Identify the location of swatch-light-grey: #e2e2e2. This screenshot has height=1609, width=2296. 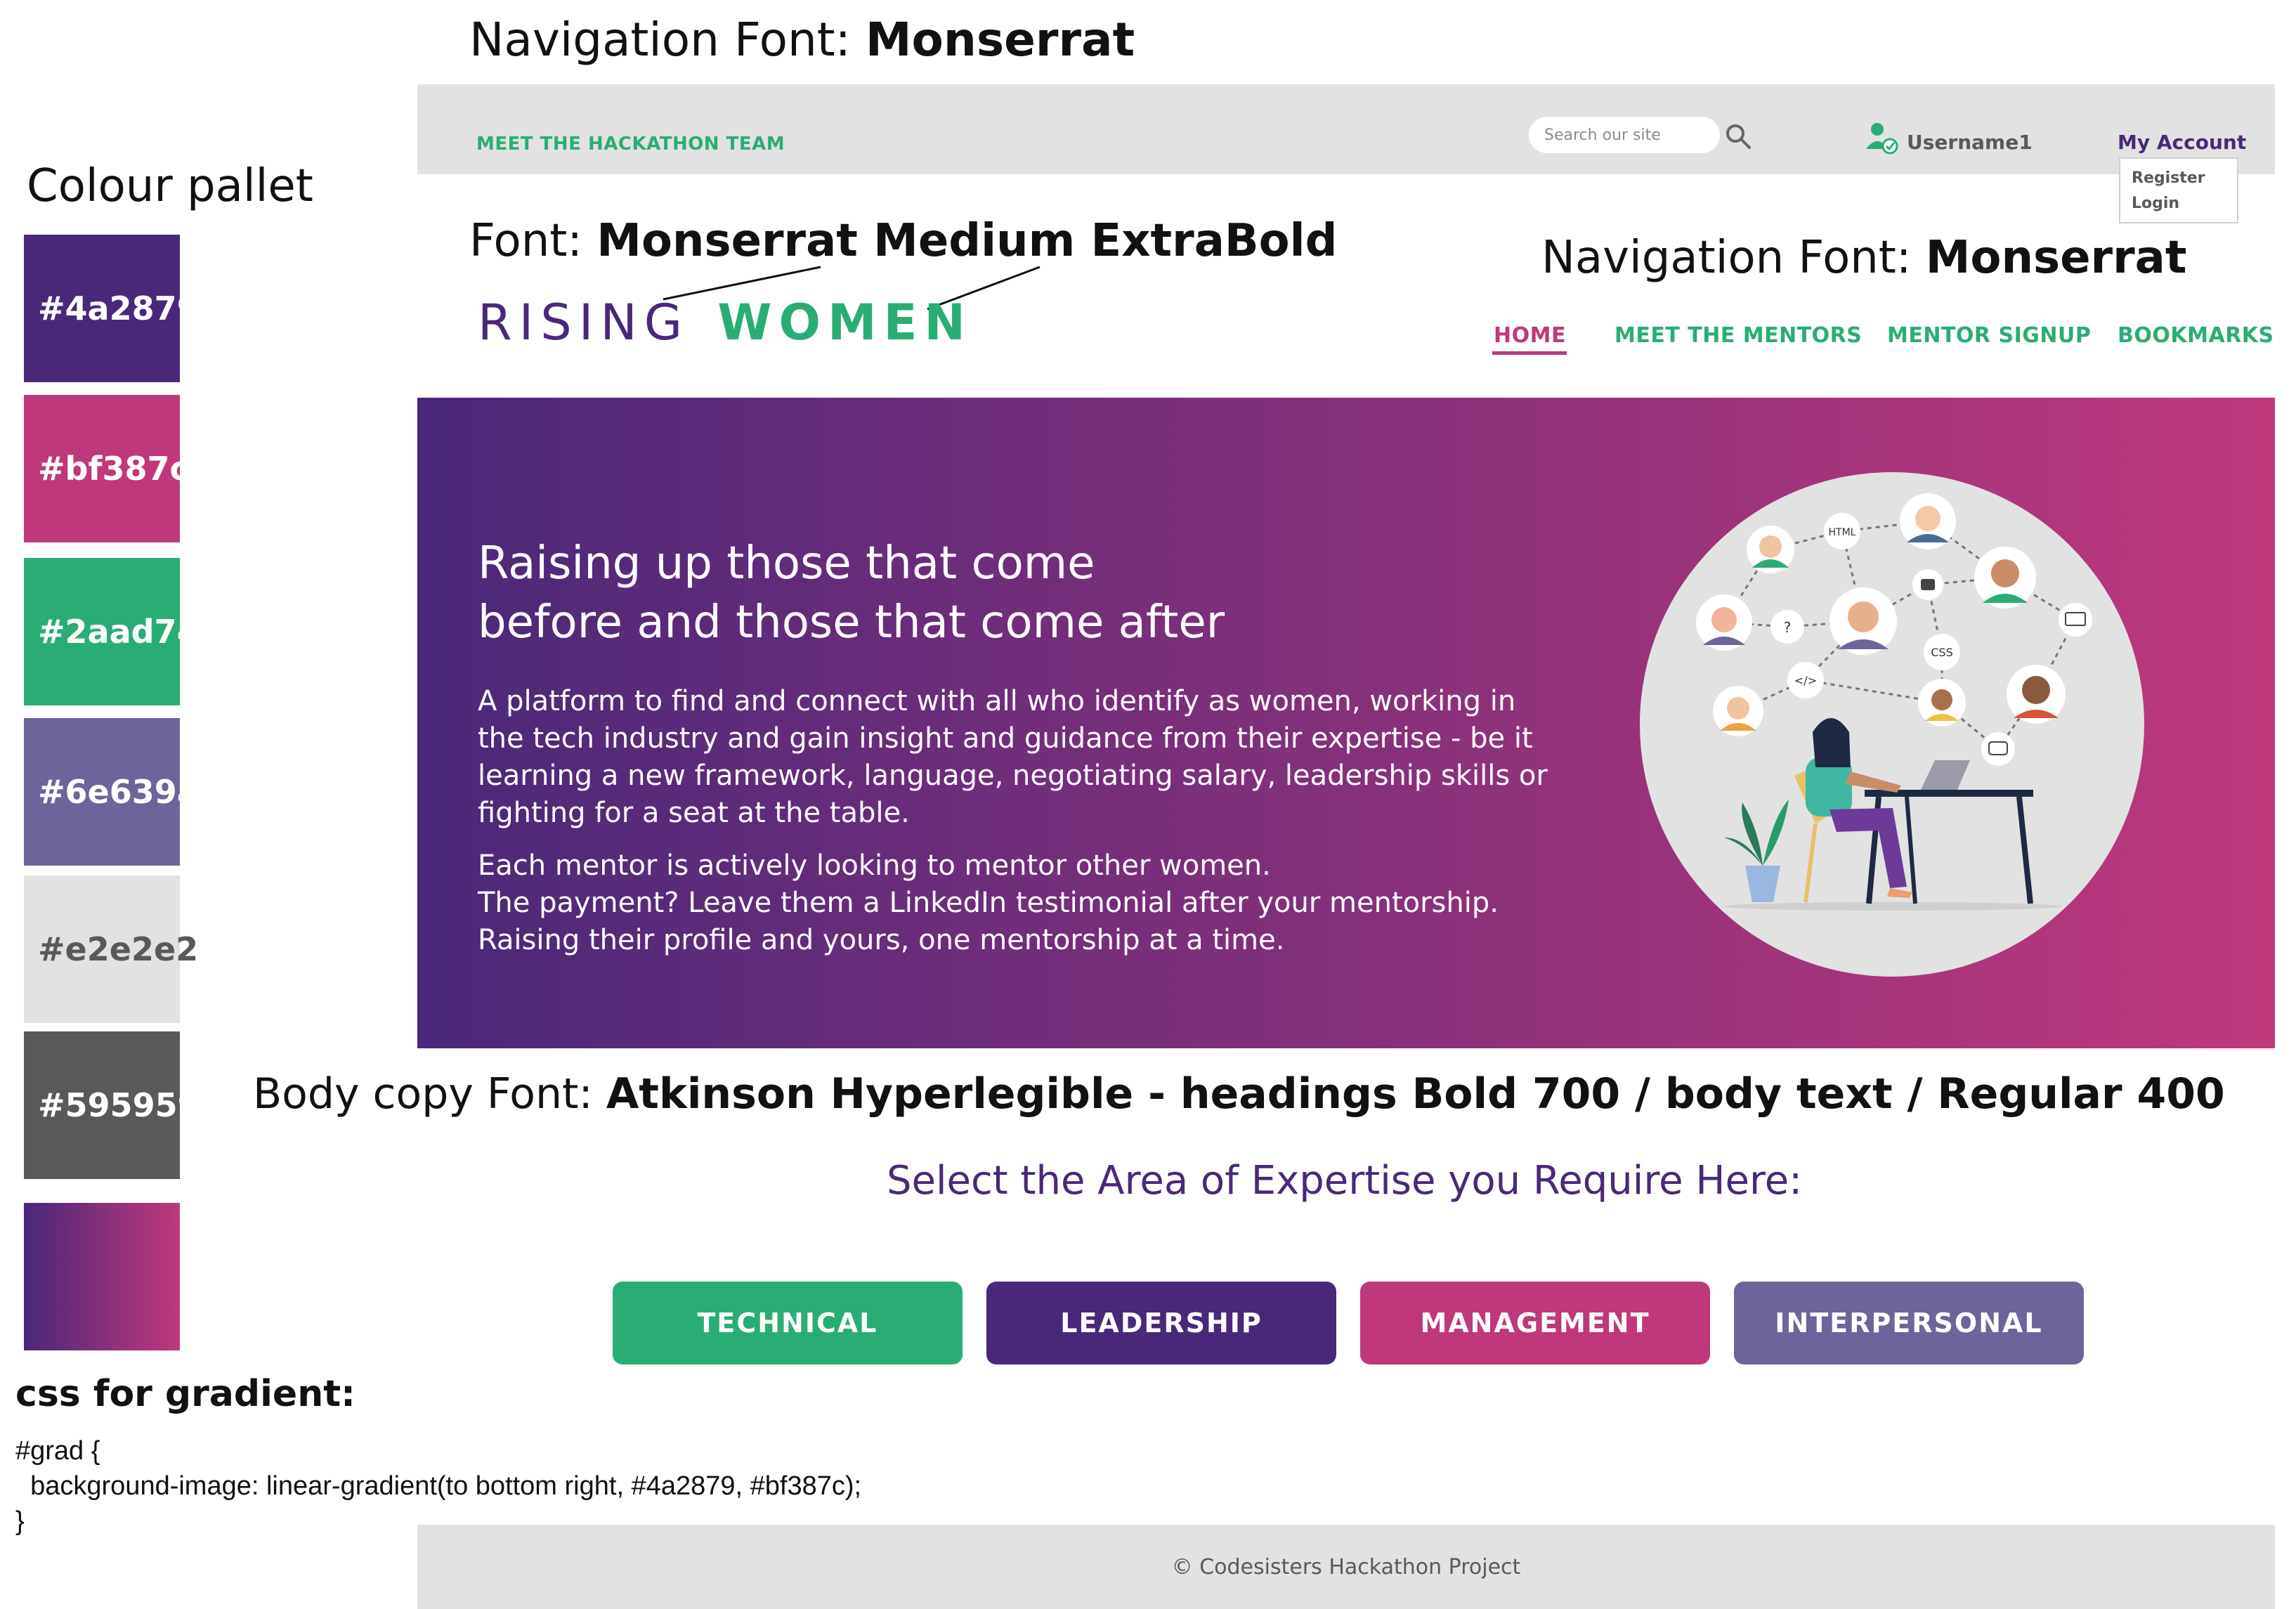
(111, 949).